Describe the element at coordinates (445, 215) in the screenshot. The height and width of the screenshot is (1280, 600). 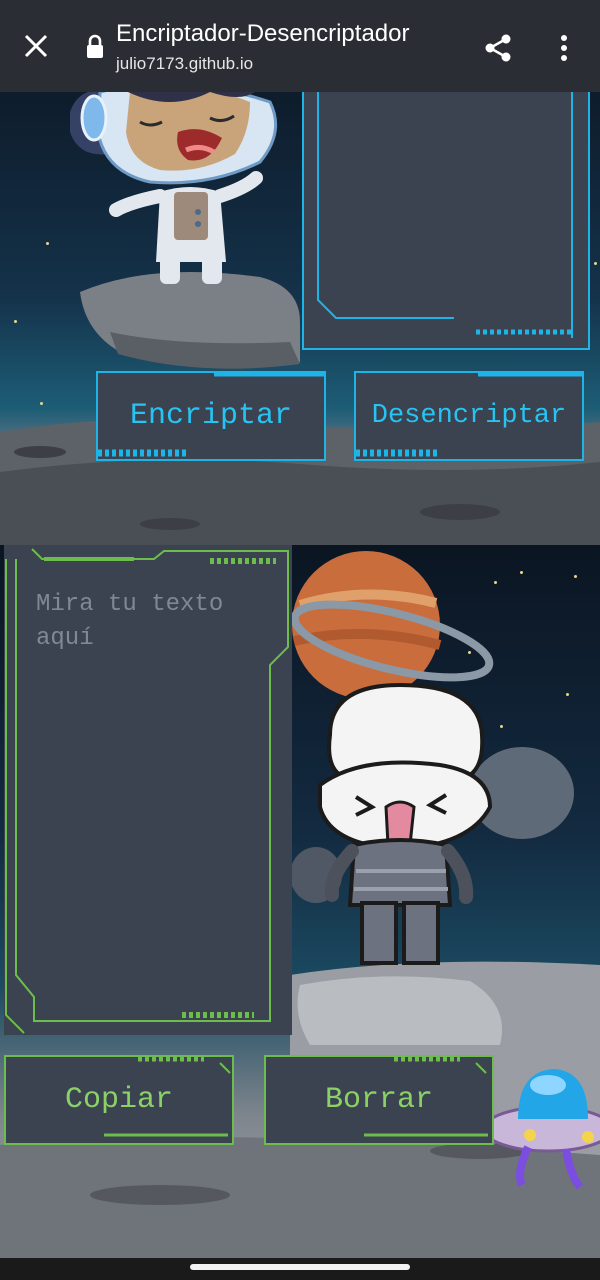
I see `panel-frame-decoration` at that location.